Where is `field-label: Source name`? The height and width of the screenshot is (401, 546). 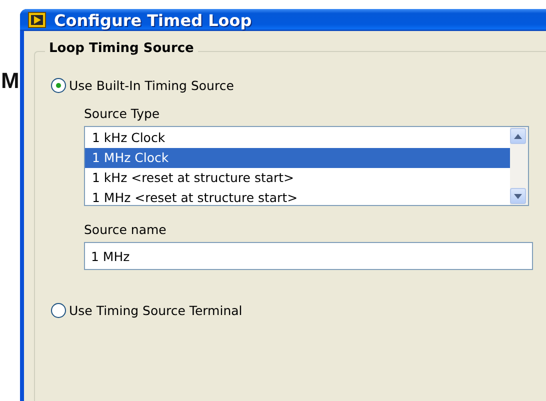
field-label: Source name is located at coordinates (126, 229).